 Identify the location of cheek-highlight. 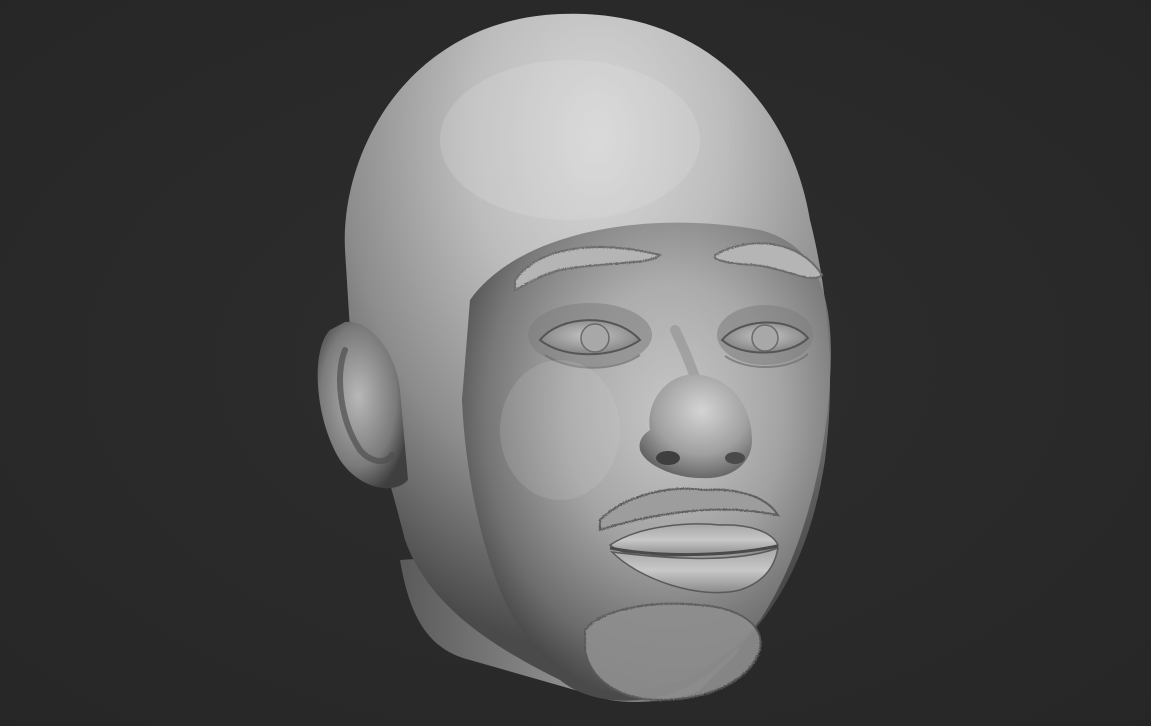
(560, 430).